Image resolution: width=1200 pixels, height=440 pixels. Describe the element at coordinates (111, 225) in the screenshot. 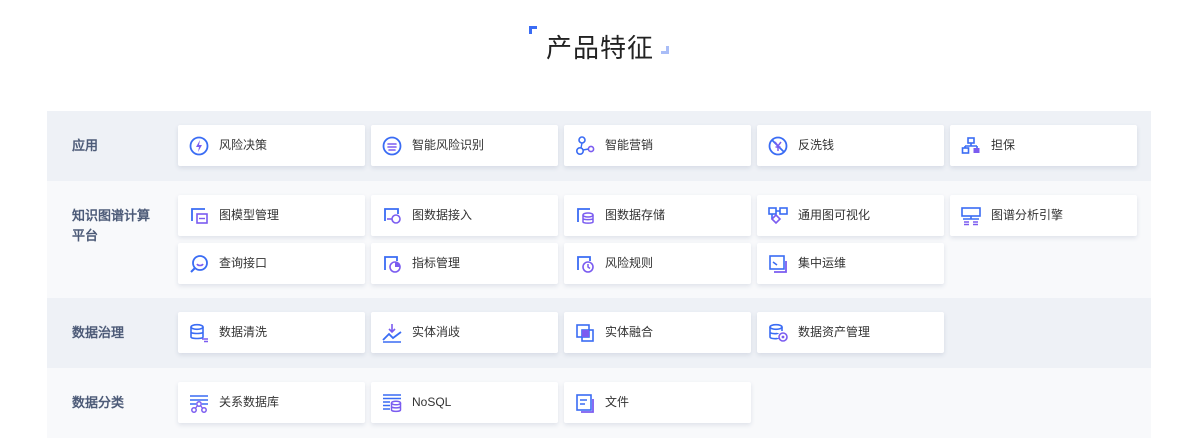

I see `row-label: 知识图谱计算平台` at that location.